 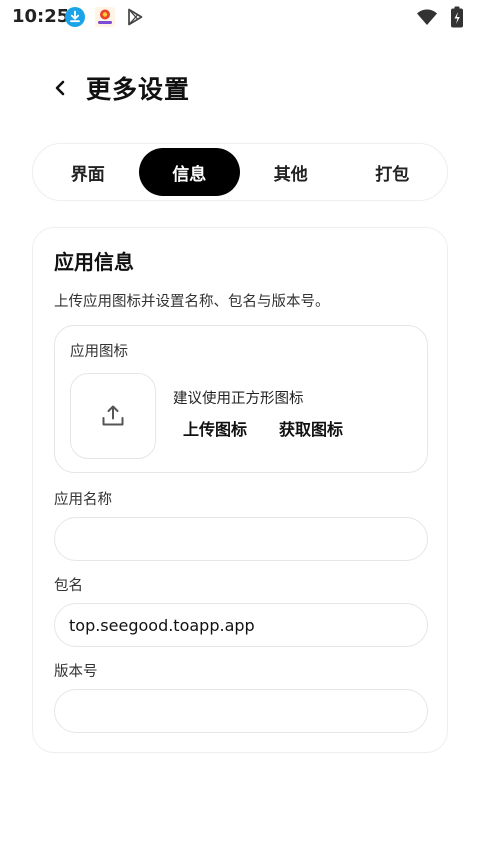 I want to click on app-name-input, so click(x=241, y=539).